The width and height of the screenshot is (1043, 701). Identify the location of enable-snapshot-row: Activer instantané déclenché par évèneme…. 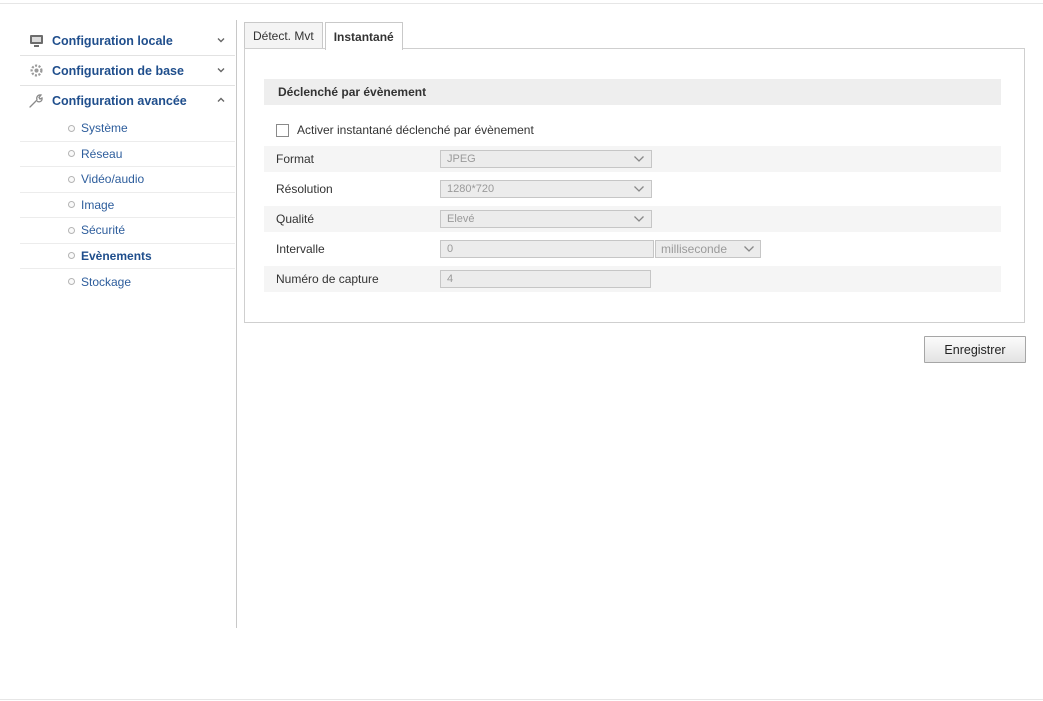
(405, 130).